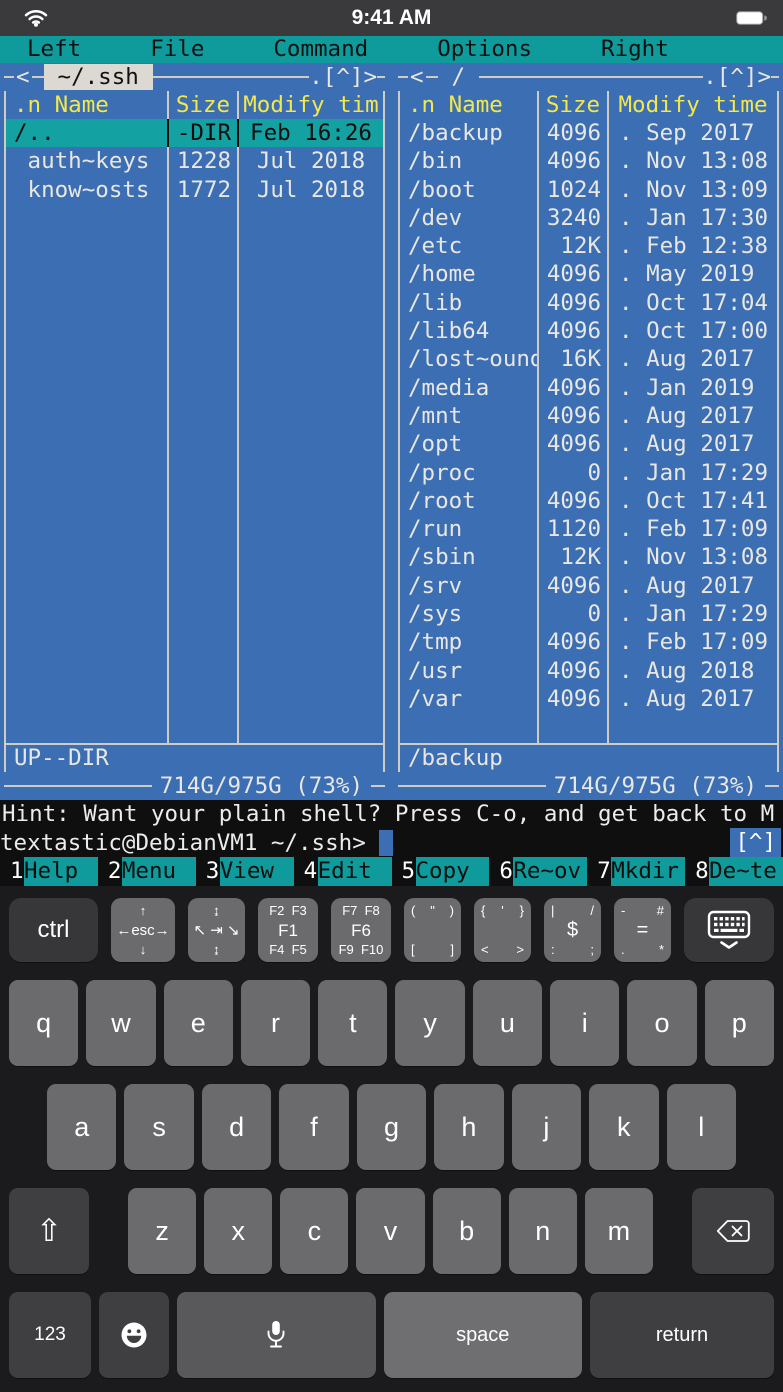 The width and height of the screenshot is (783, 1392). What do you see at coordinates (755, 842) in the screenshot?
I see `scroll-up-indicator: [^]` at bounding box center [755, 842].